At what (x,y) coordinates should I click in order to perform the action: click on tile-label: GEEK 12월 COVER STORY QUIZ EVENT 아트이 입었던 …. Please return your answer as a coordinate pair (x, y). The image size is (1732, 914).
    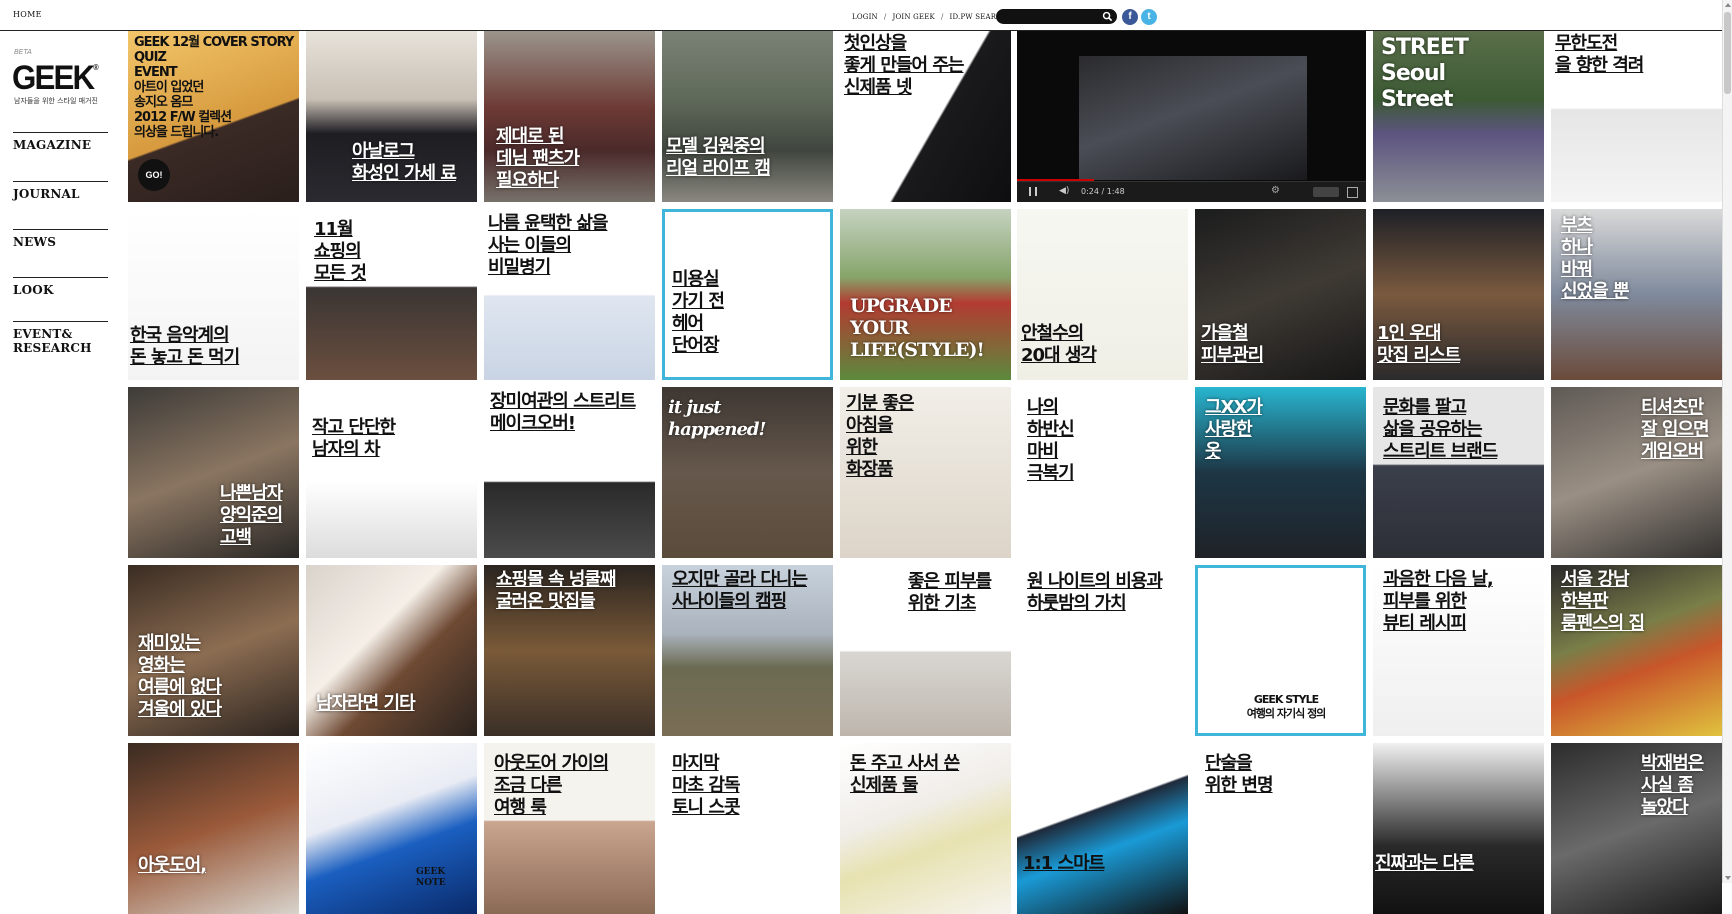
    Looking at the image, I should click on (214, 87).